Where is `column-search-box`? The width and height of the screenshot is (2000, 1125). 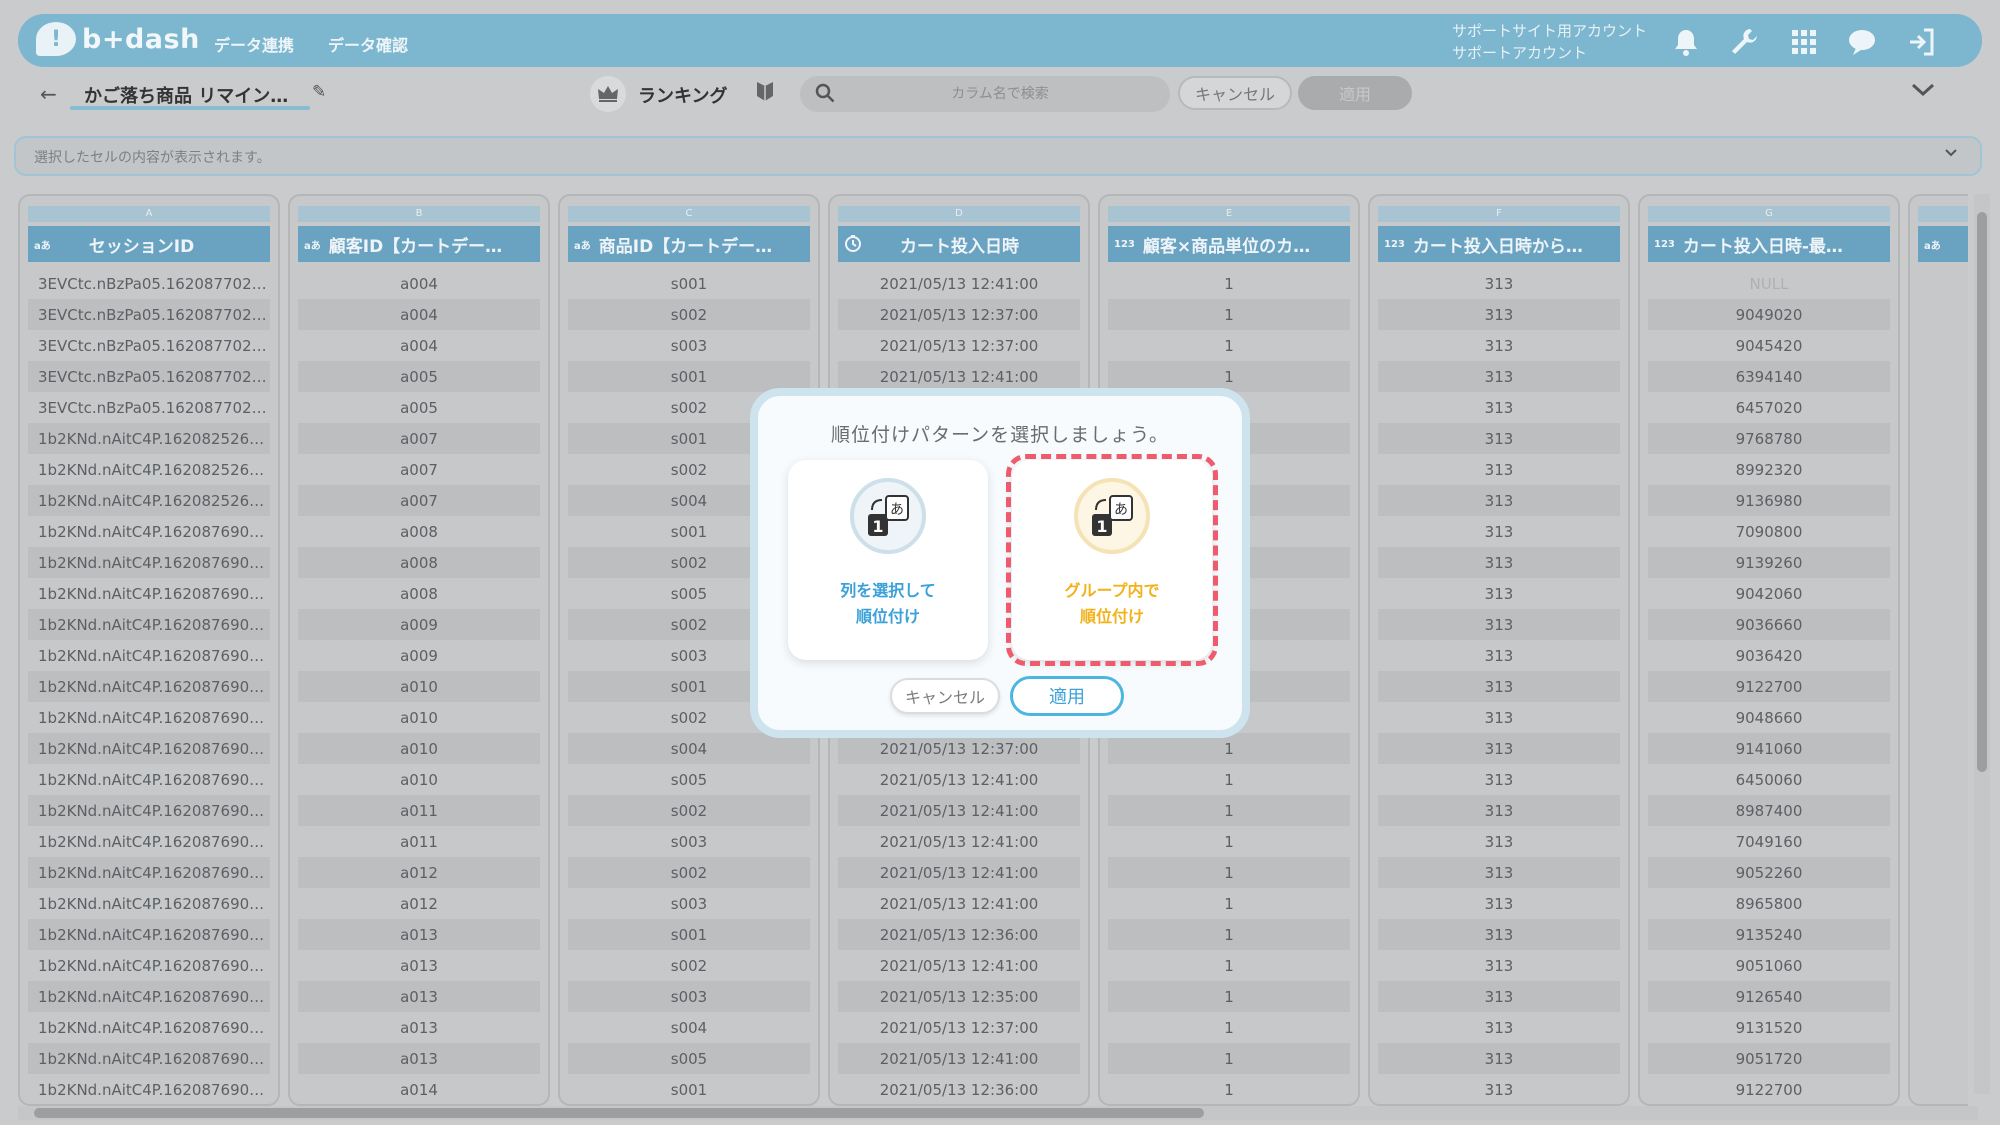 column-search-box is located at coordinates (985, 94).